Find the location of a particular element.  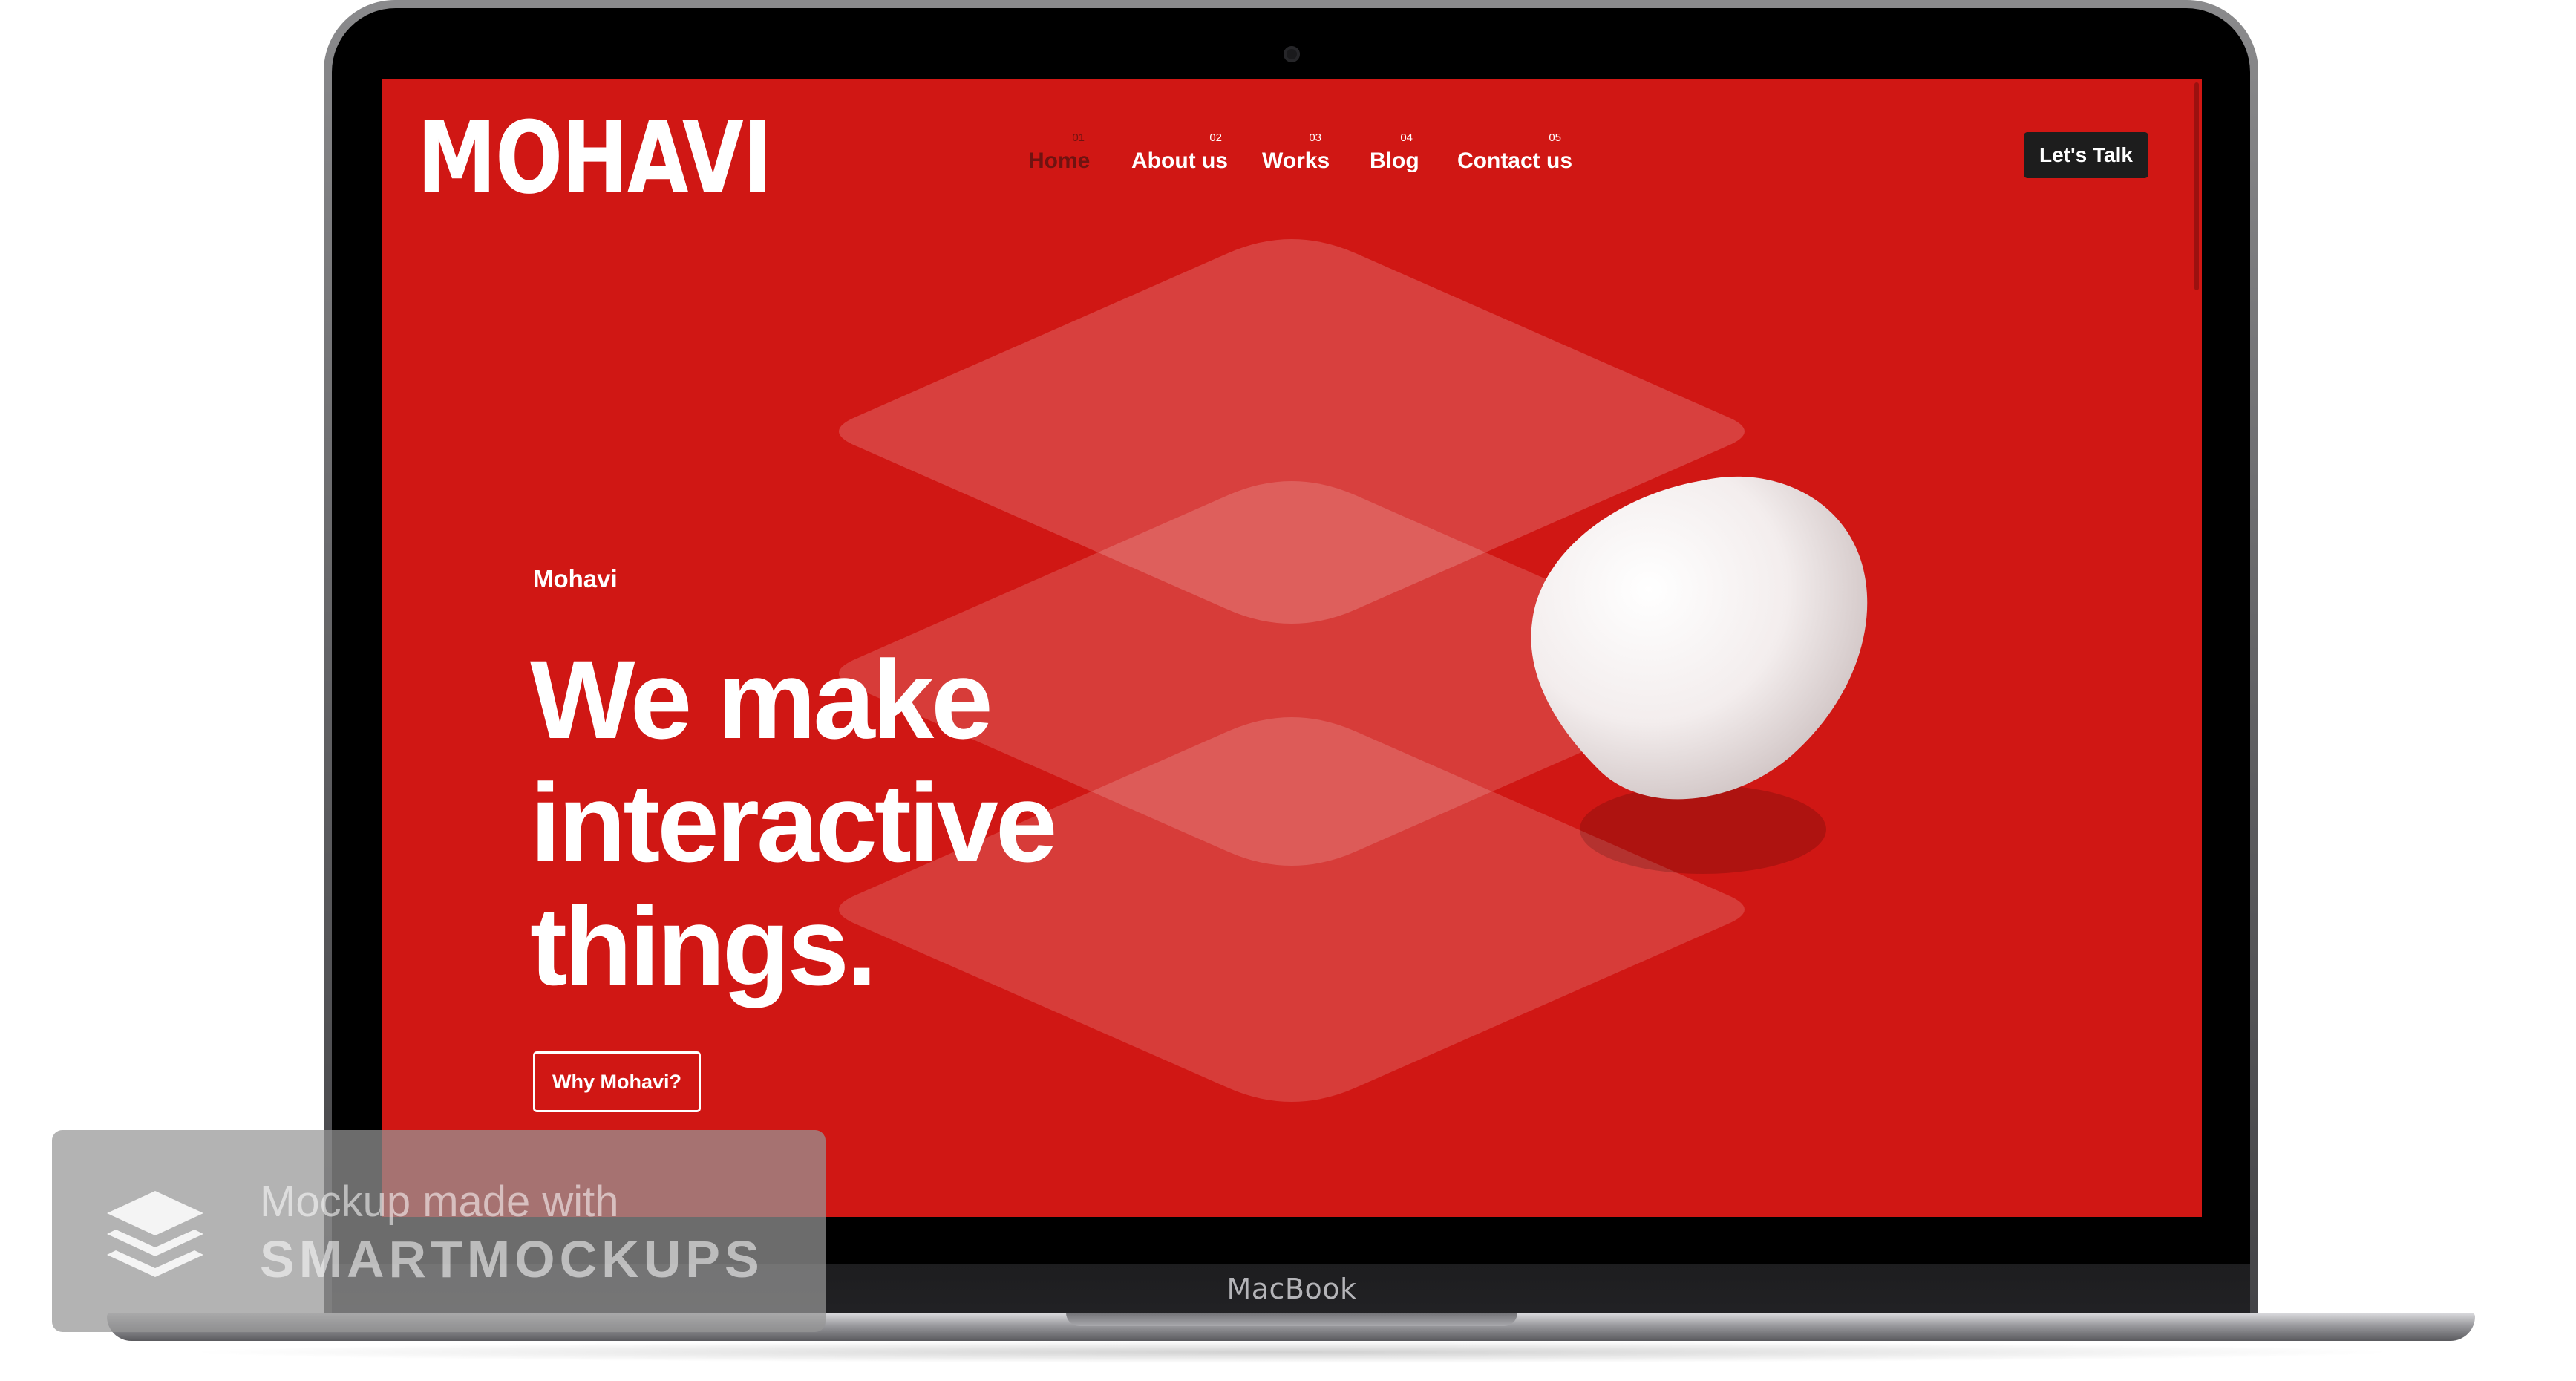

camera-icon is located at coordinates (1292, 54).